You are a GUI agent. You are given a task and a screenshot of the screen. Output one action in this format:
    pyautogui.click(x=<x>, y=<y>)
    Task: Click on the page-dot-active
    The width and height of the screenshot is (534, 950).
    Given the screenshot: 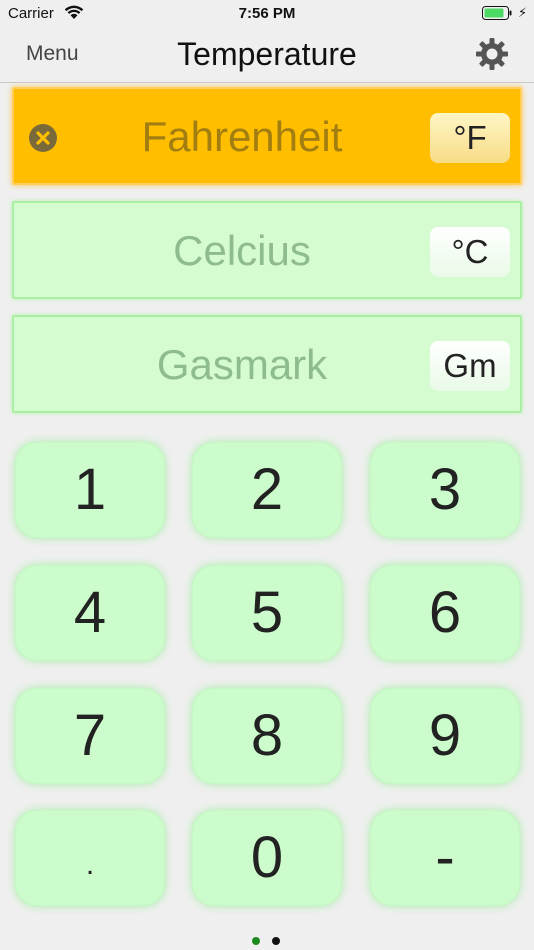 What is the action you would take?
    pyautogui.click(x=256, y=941)
    